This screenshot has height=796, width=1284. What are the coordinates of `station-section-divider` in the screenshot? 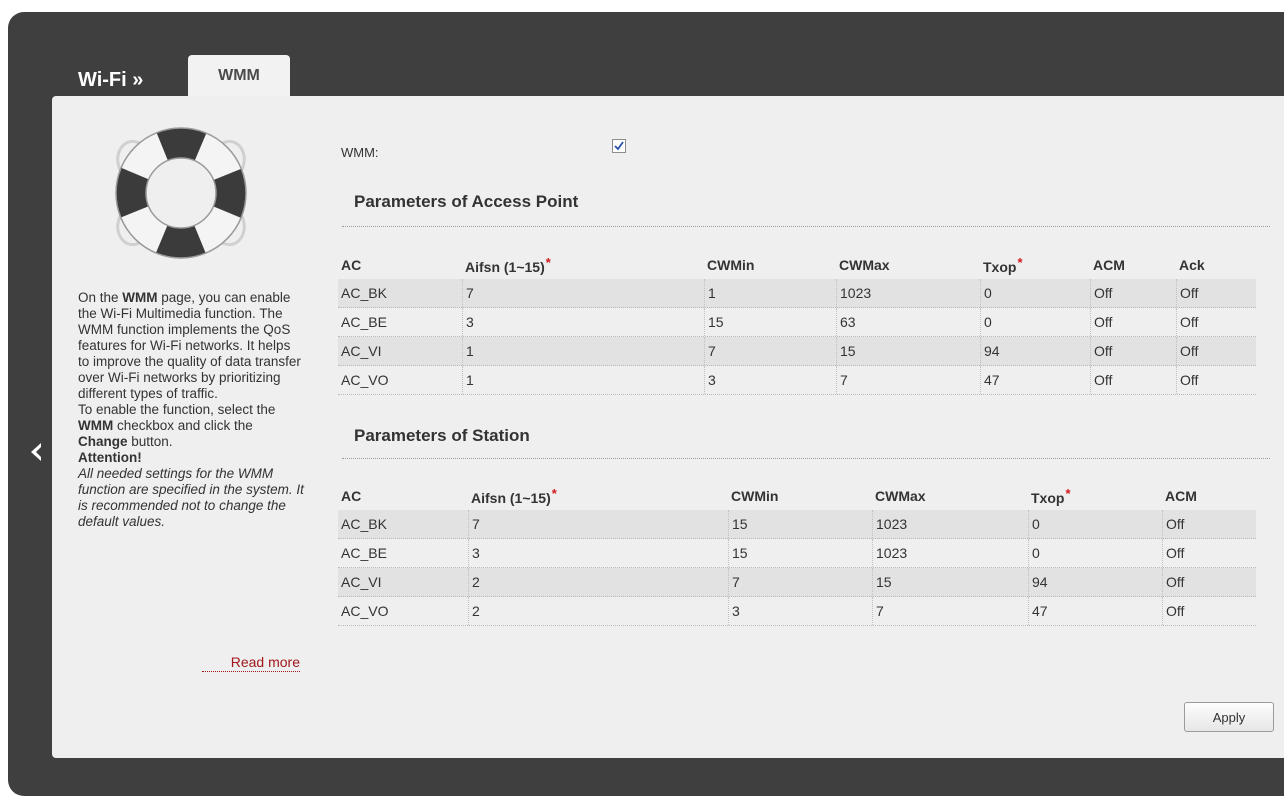 It's located at (806, 458).